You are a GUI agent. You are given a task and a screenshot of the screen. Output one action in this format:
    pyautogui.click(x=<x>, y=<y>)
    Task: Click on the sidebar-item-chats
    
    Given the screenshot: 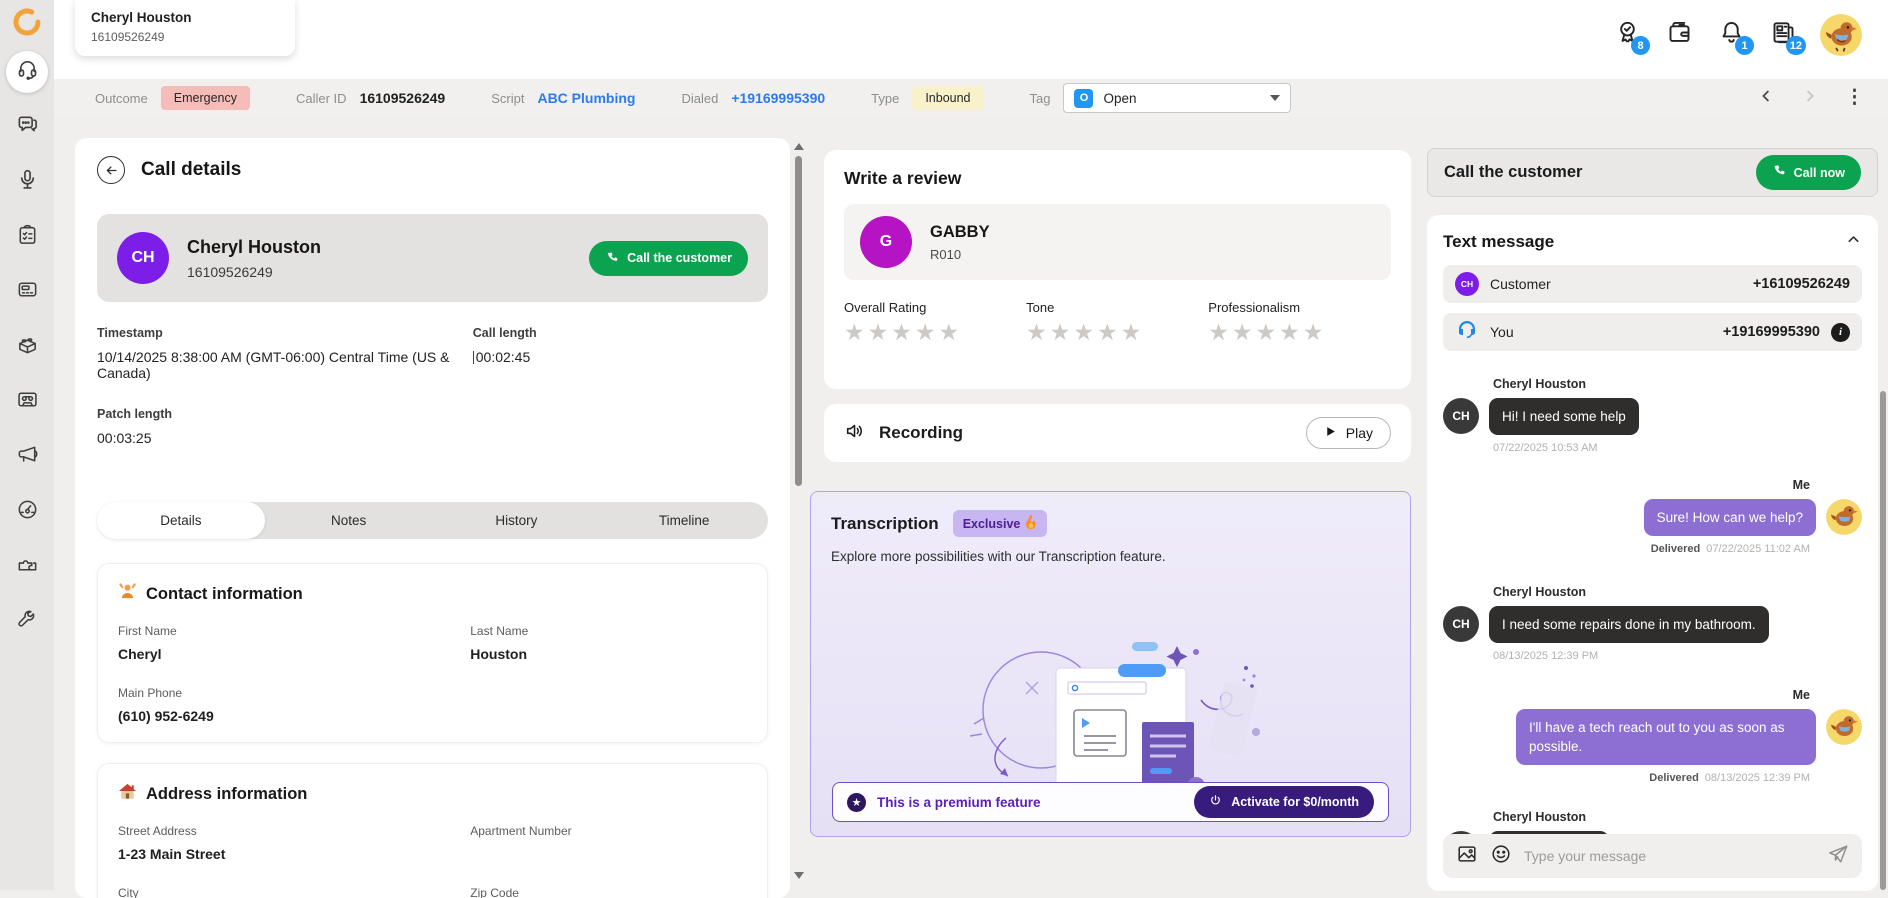 What is the action you would take?
    pyautogui.click(x=27, y=127)
    